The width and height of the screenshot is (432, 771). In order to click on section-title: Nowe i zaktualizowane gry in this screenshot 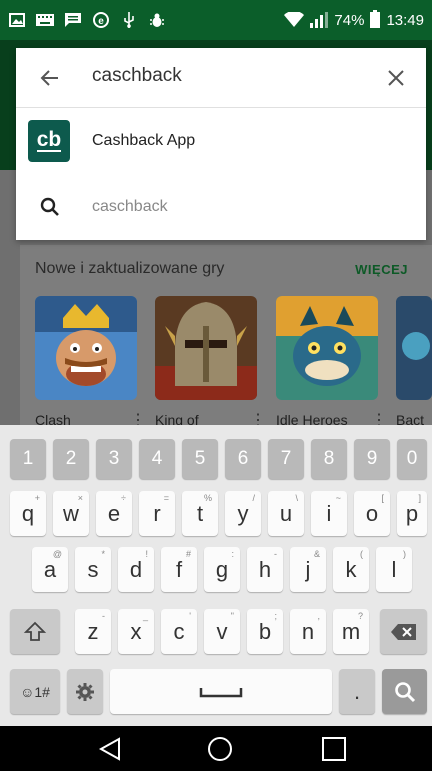, I will do `click(130, 268)`.